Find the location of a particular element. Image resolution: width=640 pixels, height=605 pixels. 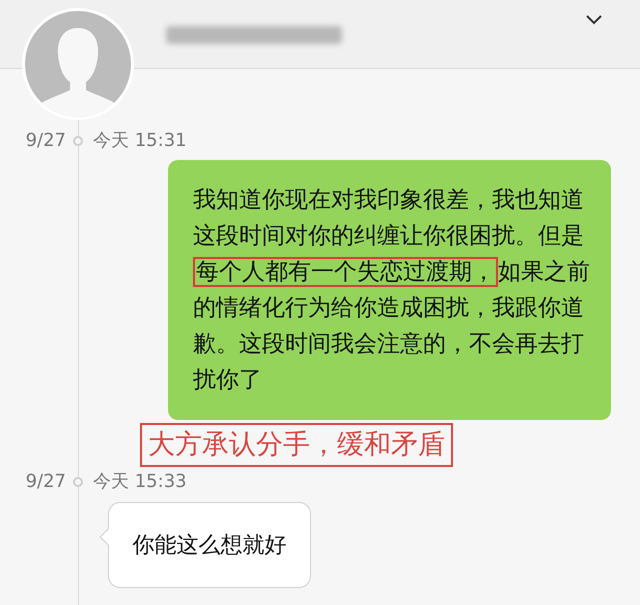

message-time: 今天 15:31 is located at coordinates (140, 141).